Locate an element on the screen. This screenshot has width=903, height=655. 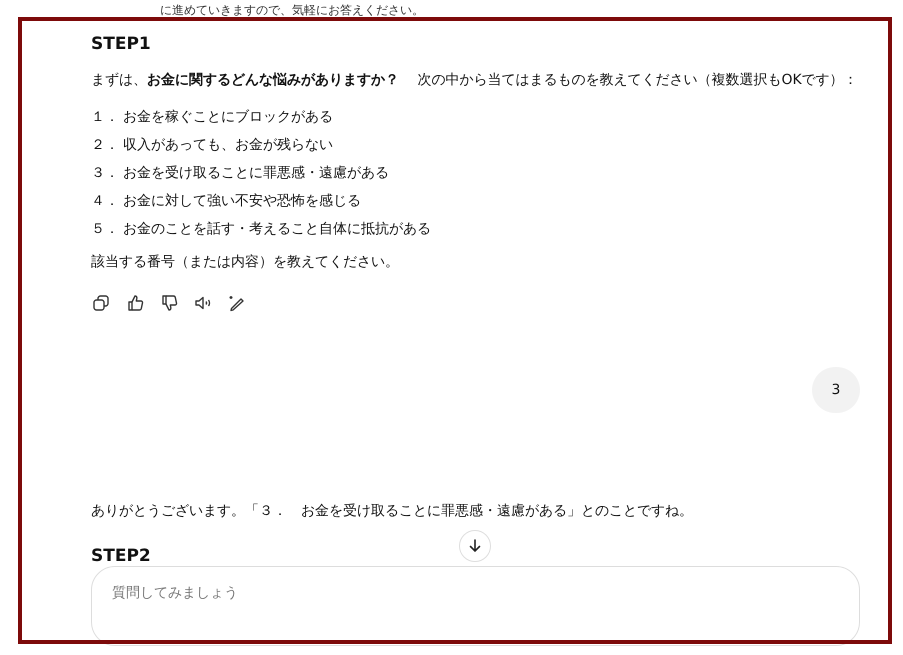
message-text: に進めていきますので、気軽にお答えください。 is located at coordinates (292, 10).